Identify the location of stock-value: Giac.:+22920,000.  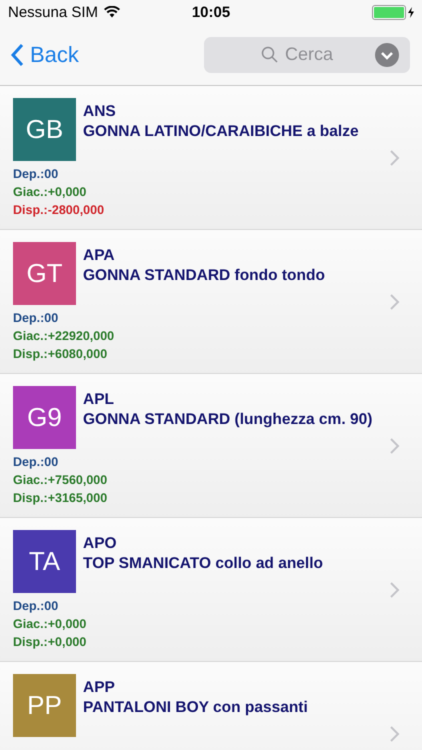
(63, 336).